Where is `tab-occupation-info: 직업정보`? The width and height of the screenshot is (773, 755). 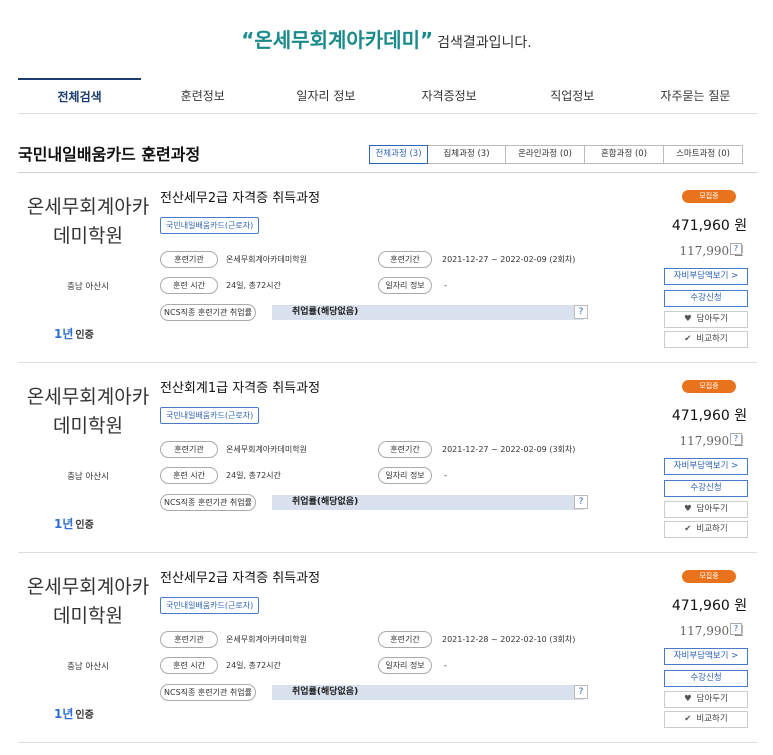 tab-occupation-info: 직업정보 is located at coordinates (572, 95).